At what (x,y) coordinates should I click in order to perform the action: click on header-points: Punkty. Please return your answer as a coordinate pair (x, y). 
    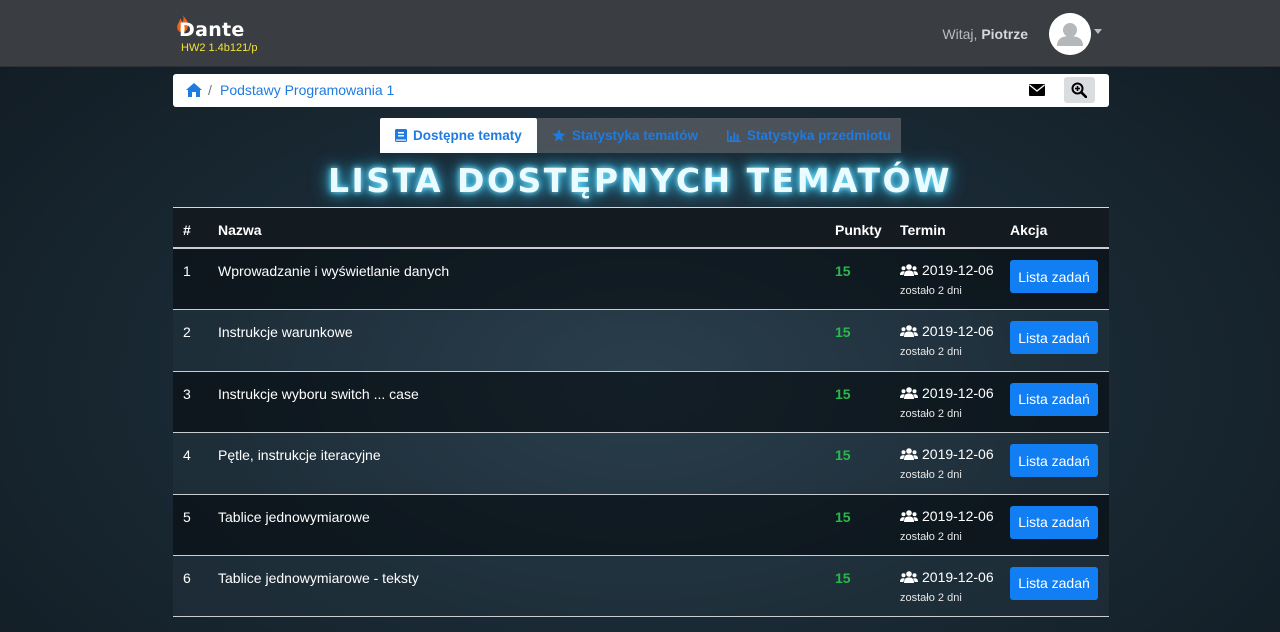
    Looking at the image, I should click on (858, 230).